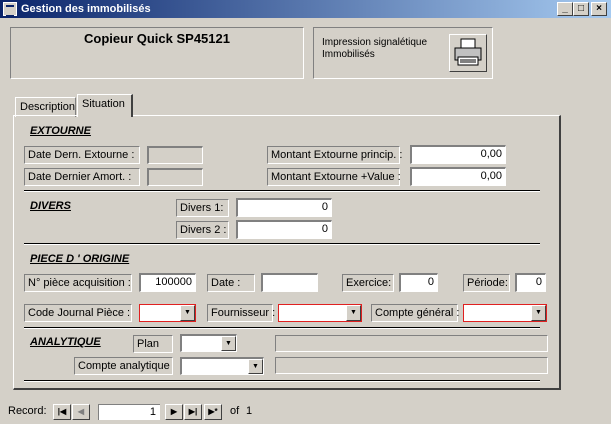  What do you see at coordinates (129, 412) in the screenshot?
I see `record-number-input: 1` at bounding box center [129, 412].